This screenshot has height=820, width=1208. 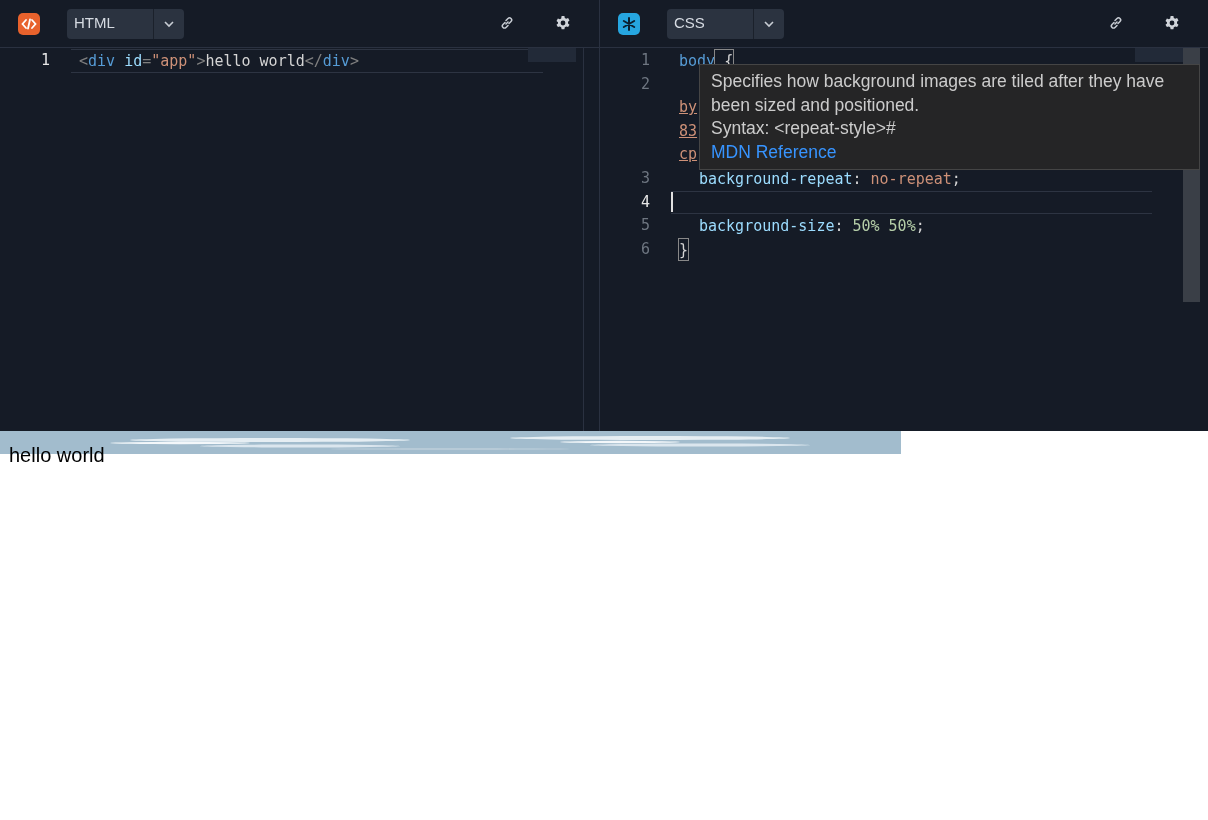 What do you see at coordinates (57, 455) in the screenshot?
I see `preview-text: hello world` at bounding box center [57, 455].